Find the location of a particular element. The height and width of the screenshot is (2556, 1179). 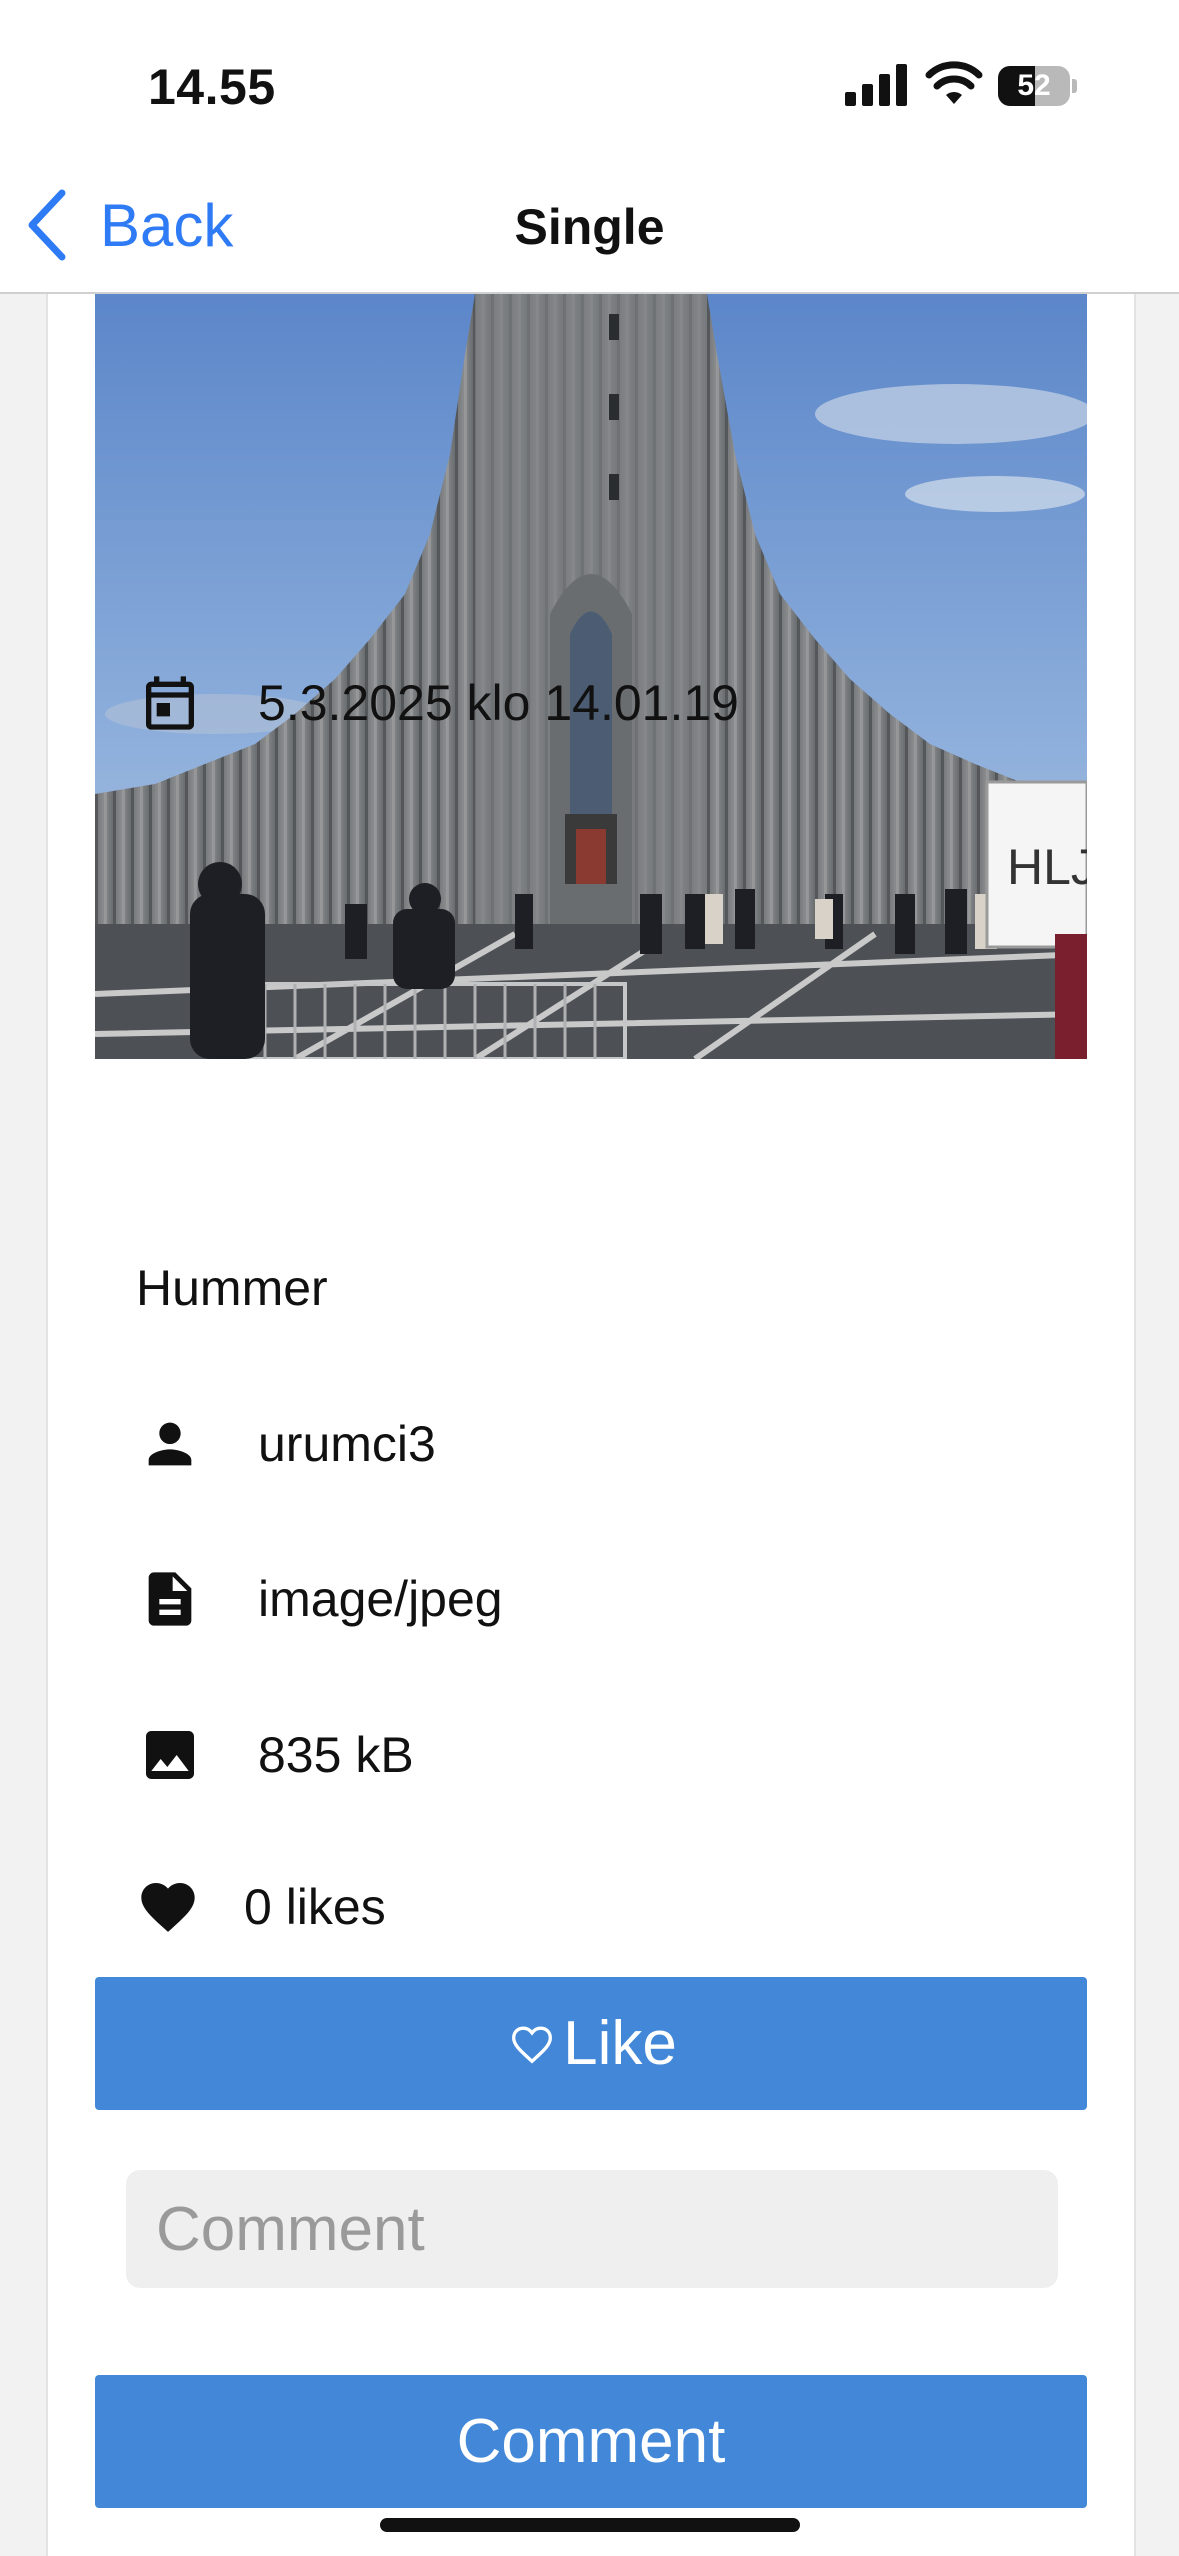

mime-row: image/jpeg is located at coordinates (320, 1599).